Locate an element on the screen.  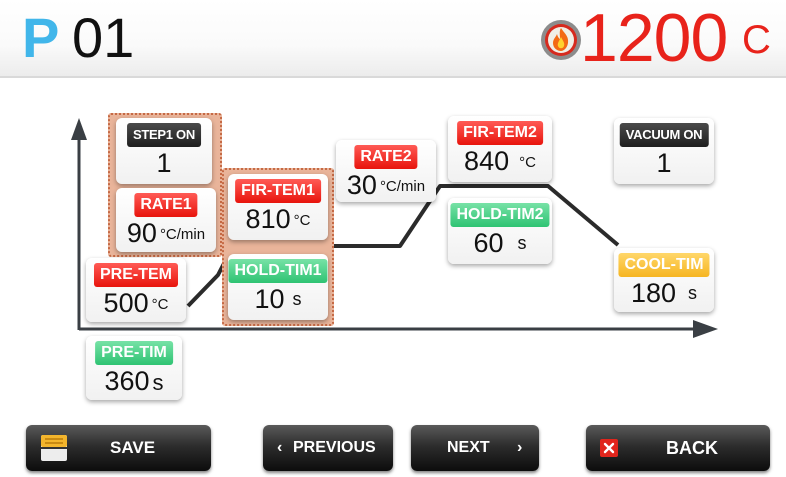
rate1-label: RATE1 is located at coordinates (166, 205).